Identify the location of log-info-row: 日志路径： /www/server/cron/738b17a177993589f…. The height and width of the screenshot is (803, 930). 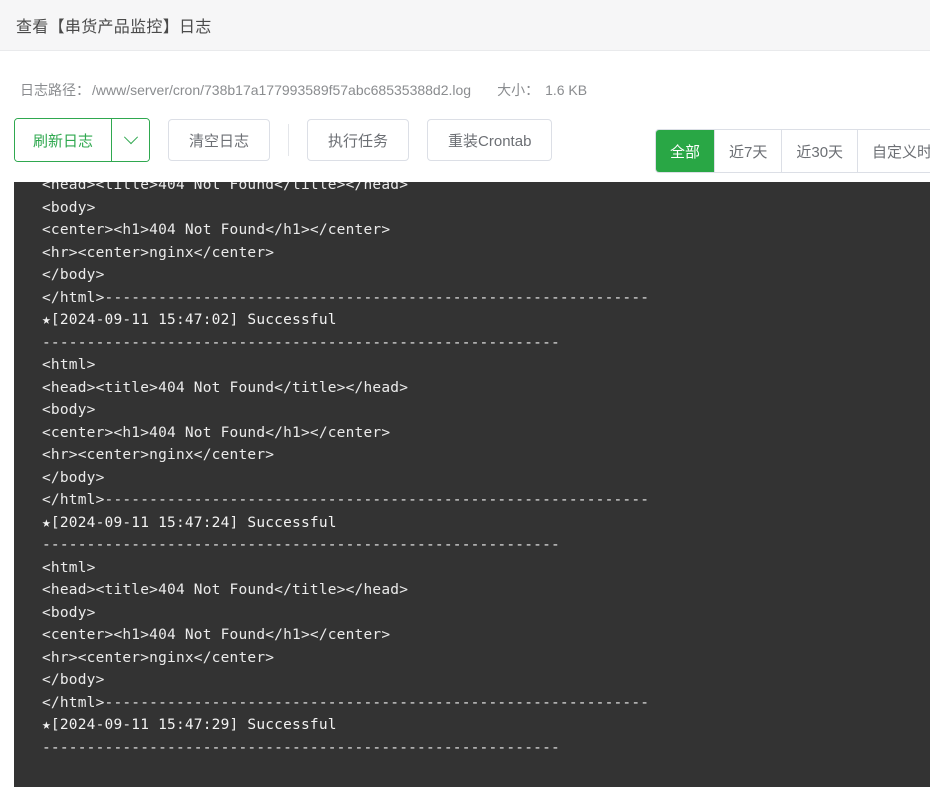
(465, 90).